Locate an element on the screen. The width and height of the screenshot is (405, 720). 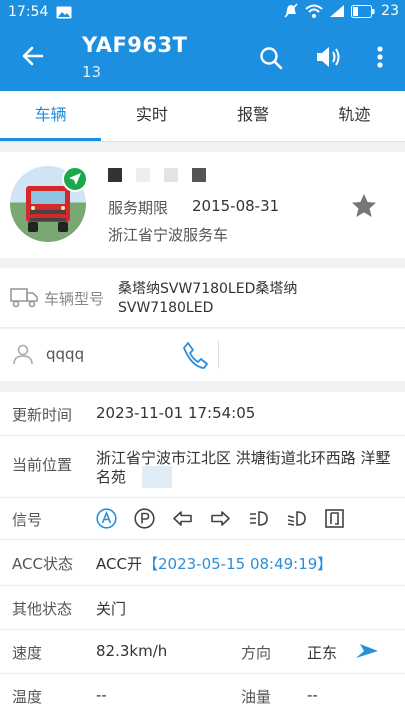
search-icon is located at coordinates (271, 58).